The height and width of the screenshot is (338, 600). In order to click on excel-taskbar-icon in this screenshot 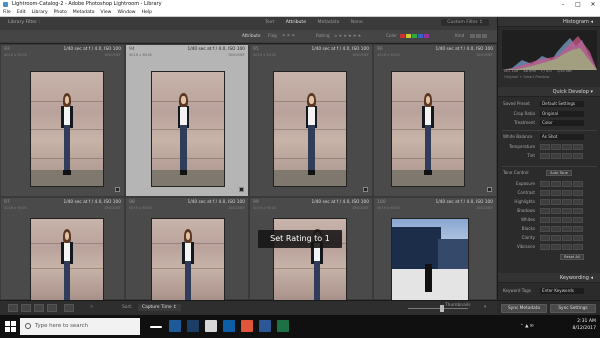, I will do `click(283, 326)`.